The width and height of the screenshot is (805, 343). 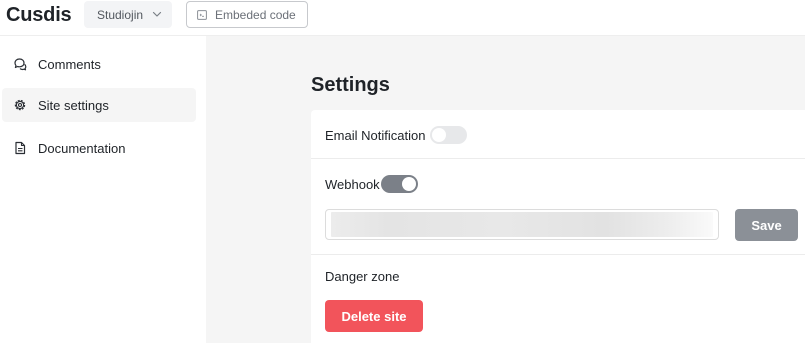 What do you see at coordinates (352, 184) in the screenshot?
I see `webhook-label: Webhook` at bounding box center [352, 184].